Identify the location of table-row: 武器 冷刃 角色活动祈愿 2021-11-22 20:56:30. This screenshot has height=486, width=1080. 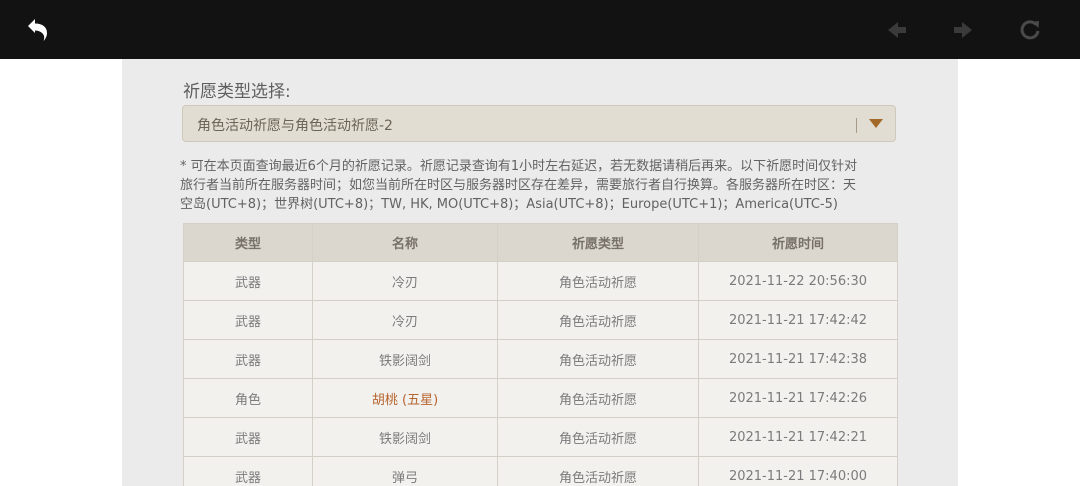
(540, 281).